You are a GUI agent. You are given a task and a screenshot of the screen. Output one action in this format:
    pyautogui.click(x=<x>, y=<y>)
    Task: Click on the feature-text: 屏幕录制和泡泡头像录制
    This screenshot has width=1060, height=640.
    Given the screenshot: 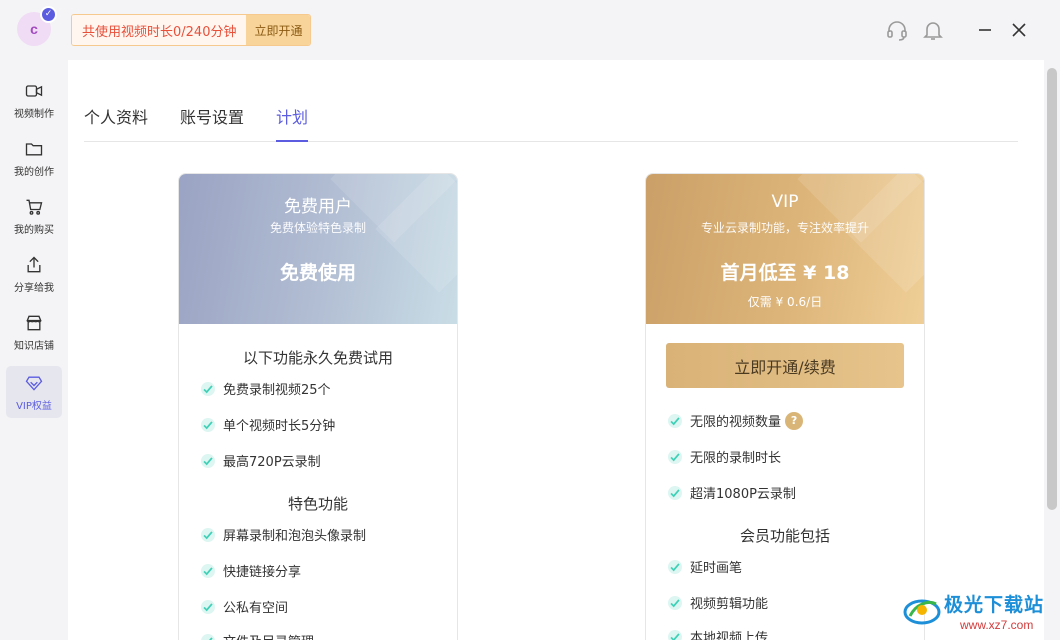 What is the action you would take?
    pyautogui.click(x=295, y=536)
    